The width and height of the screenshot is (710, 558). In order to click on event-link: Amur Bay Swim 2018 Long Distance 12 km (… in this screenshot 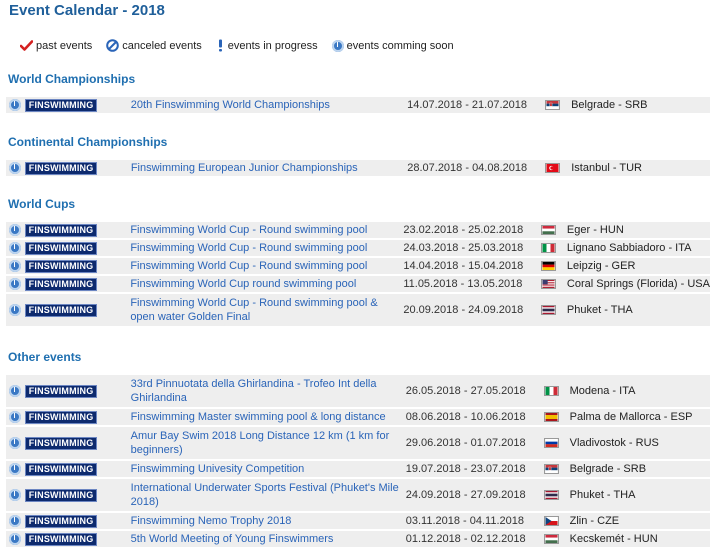, I will do `click(260, 443)`.